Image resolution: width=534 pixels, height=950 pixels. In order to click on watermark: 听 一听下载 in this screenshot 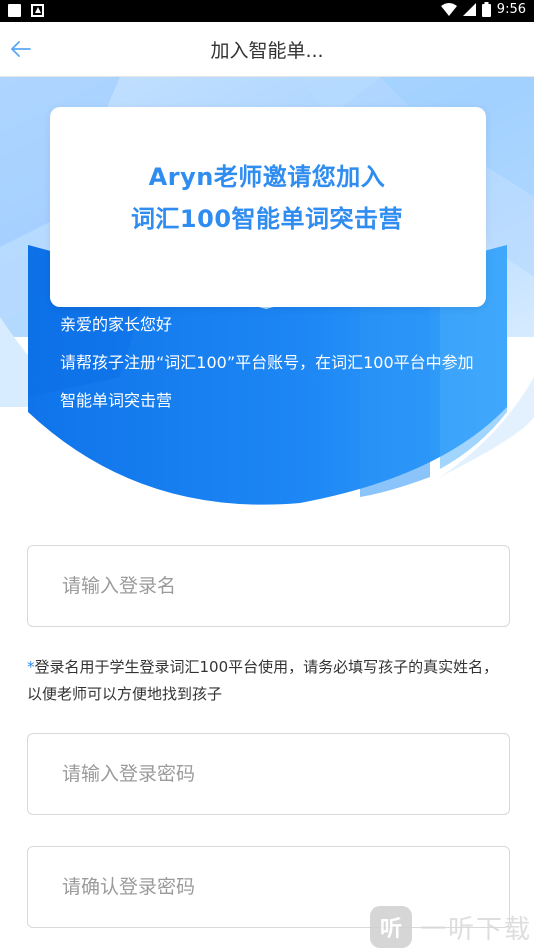, I will do `click(450, 927)`.